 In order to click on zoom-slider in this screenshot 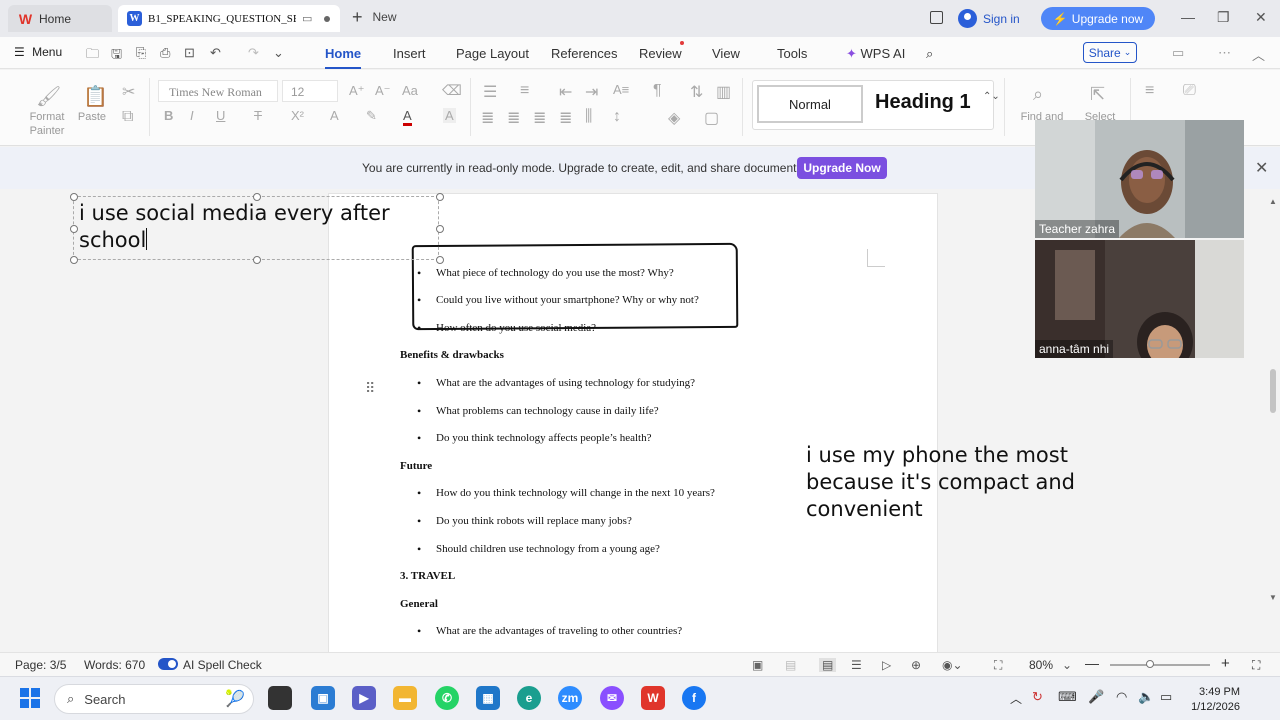, I will do `click(1160, 665)`.